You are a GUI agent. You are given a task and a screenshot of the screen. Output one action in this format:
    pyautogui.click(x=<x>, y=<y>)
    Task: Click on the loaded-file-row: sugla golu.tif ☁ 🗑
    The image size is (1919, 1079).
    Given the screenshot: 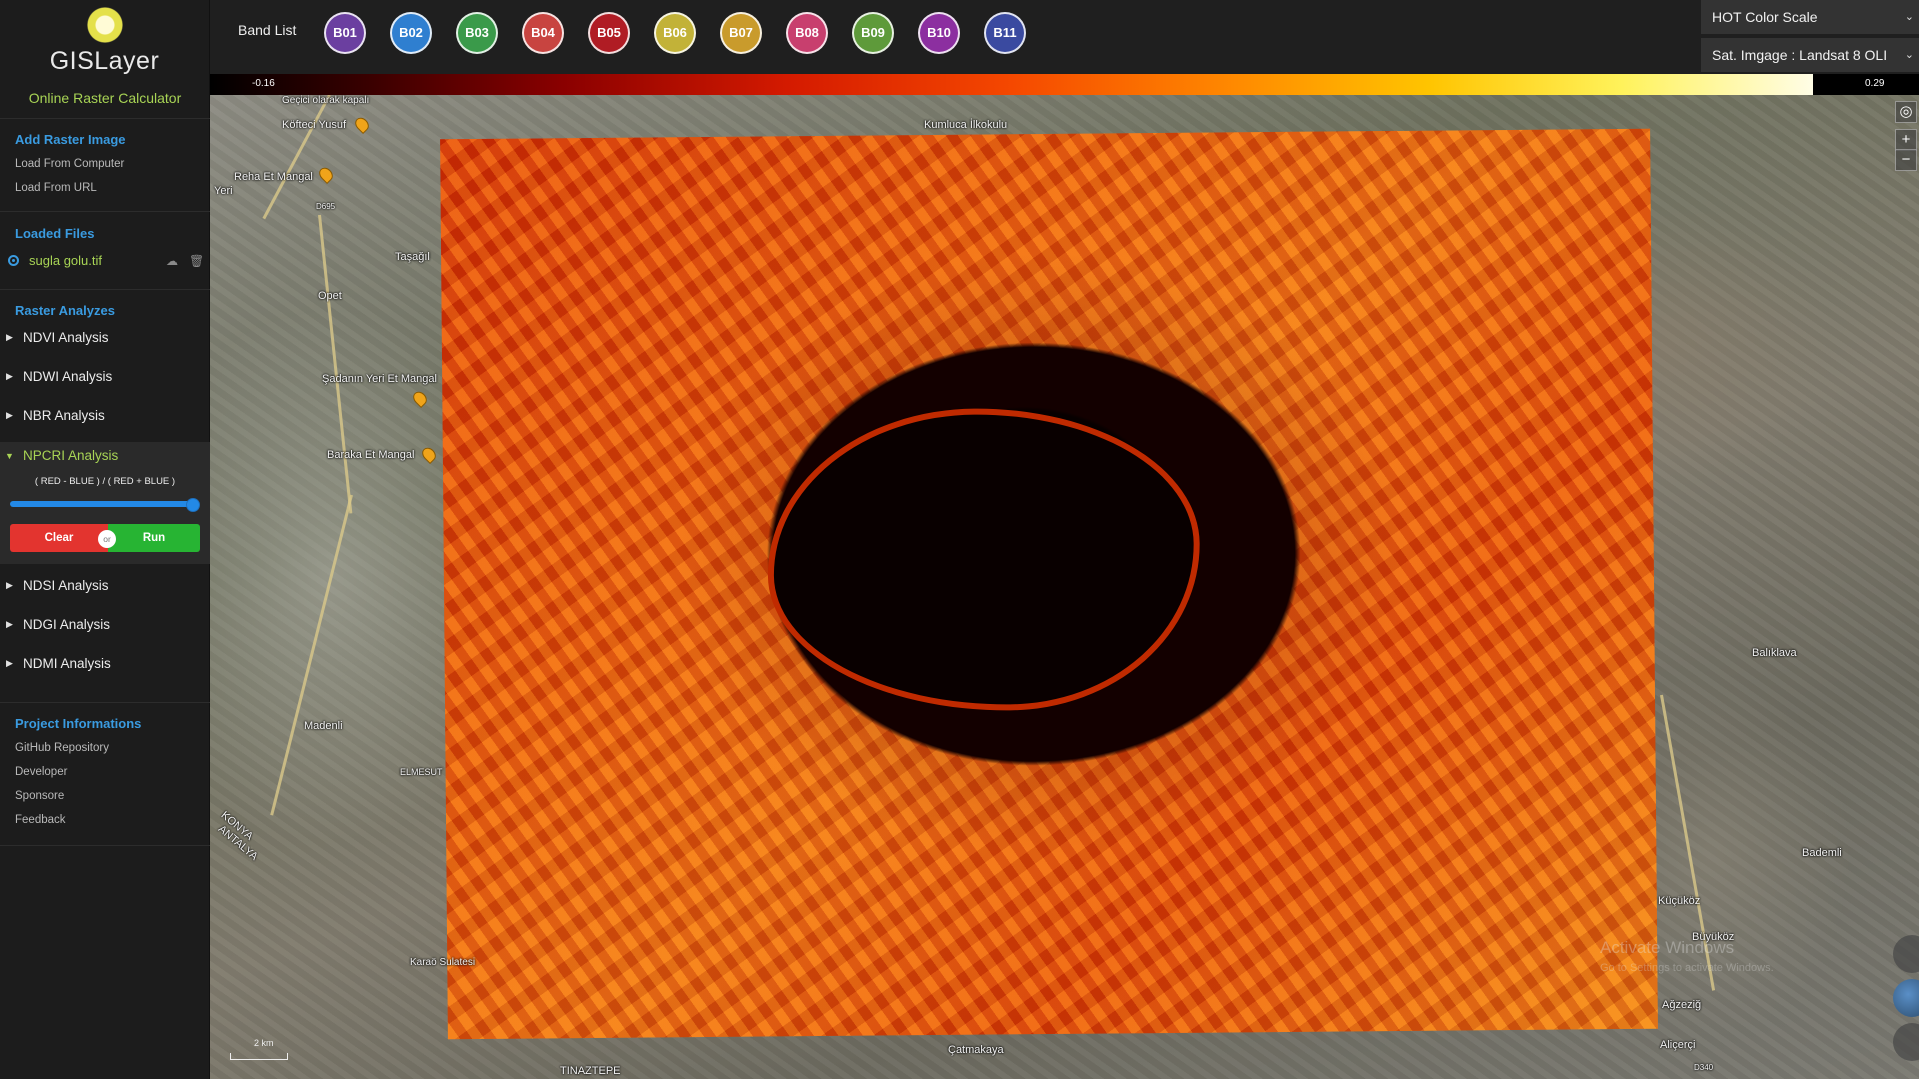 What is the action you would take?
    pyautogui.click(x=106, y=262)
    